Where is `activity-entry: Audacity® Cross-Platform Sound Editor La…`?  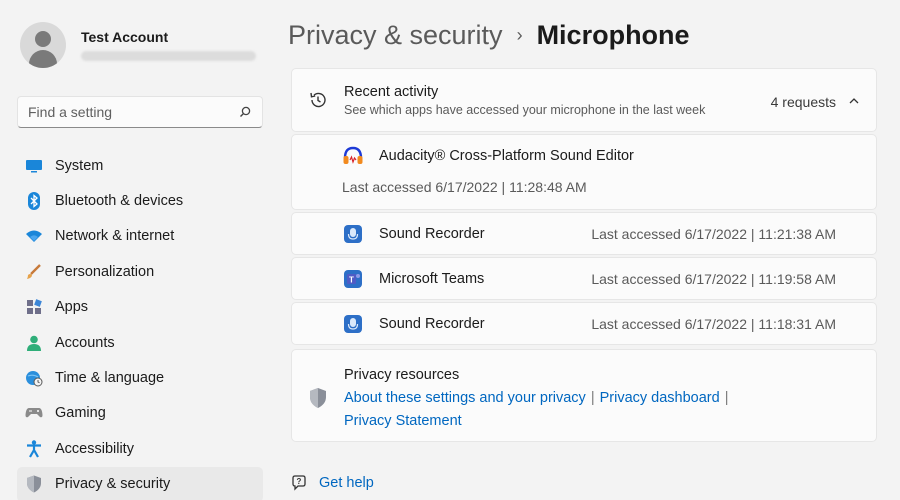
activity-entry: Audacity® Cross-Platform Sound Editor La… is located at coordinates (584, 172).